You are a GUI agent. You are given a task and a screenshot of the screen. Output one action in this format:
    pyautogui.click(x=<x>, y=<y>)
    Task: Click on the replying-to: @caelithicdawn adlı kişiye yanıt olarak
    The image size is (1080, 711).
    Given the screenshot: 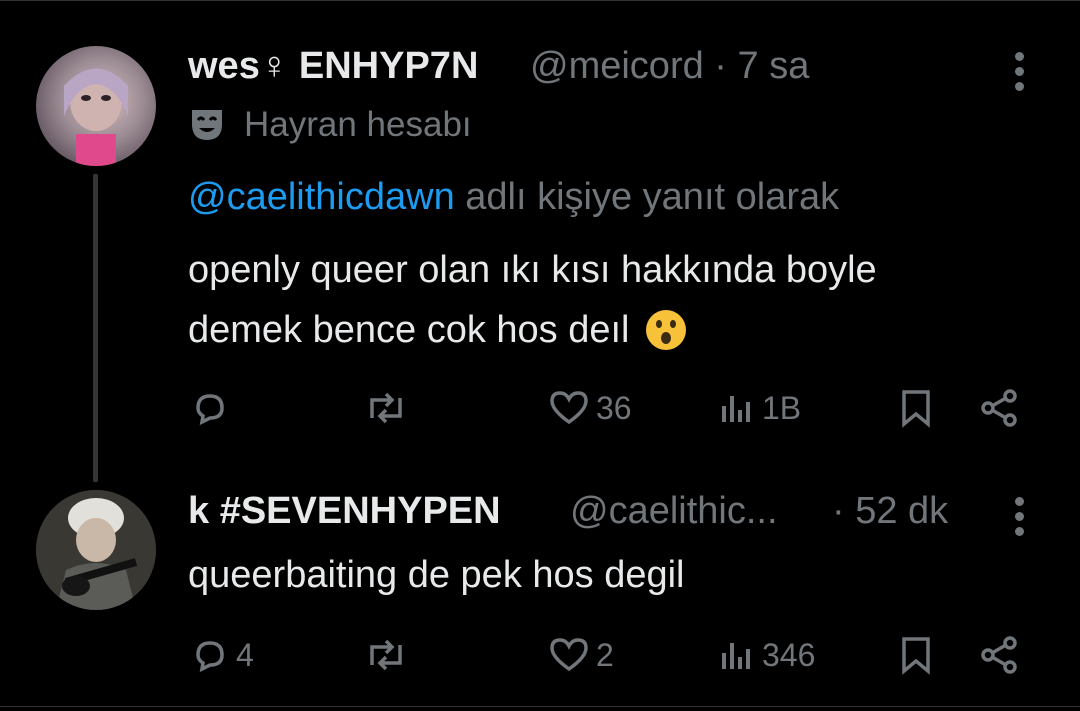 What is the action you would take?
    pyautogui.click(x=513, y=197)
    